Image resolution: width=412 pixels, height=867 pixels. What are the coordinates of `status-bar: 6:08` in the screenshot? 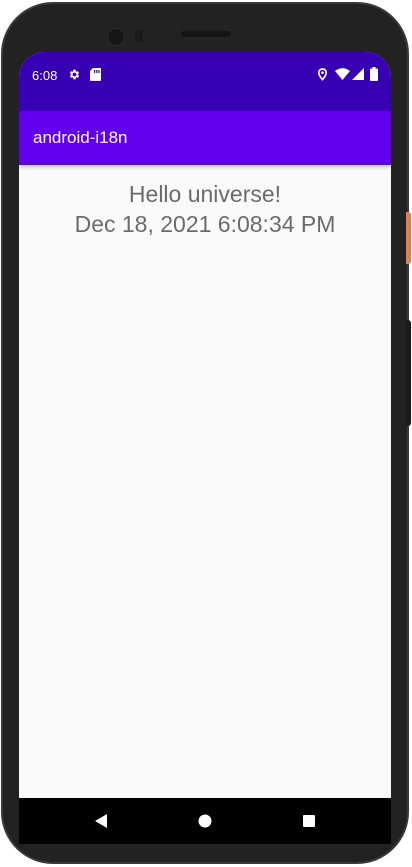 It's located at (205, 81).